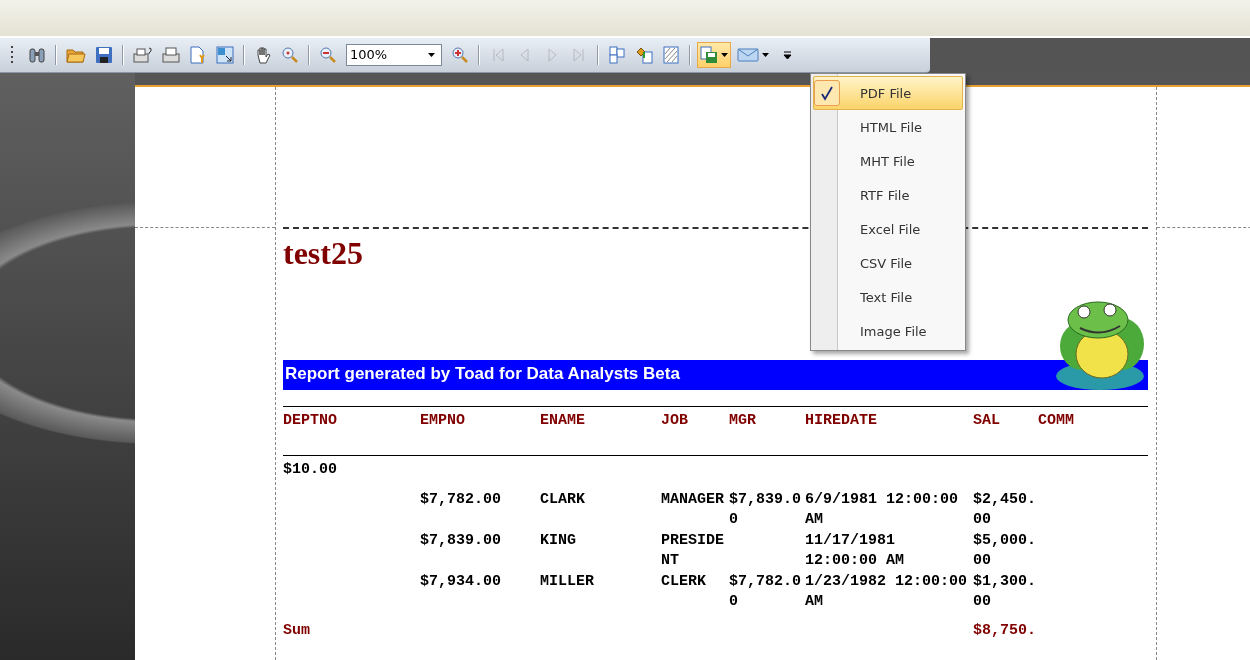 This screenshot has height=660, width=1250. Describe the element at coordinates (882, 509) in the screenshot. I see `table-cell: 6/9/1981 12:00:00 AM` at that location.